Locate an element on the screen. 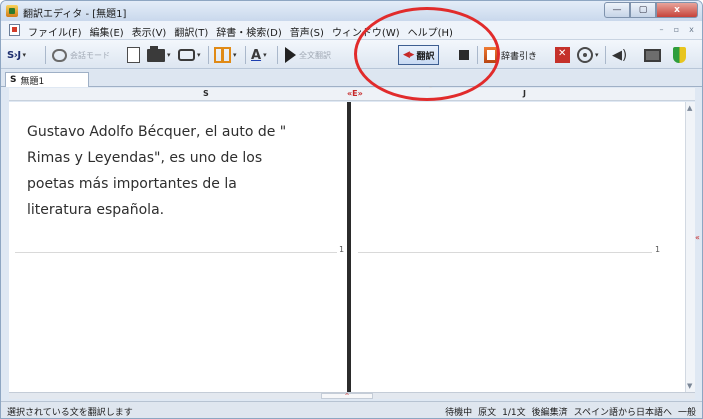 Image resolution: width=703 pixels, height=419 pixels. dictionary-icon is located at coordinates (491, 55).